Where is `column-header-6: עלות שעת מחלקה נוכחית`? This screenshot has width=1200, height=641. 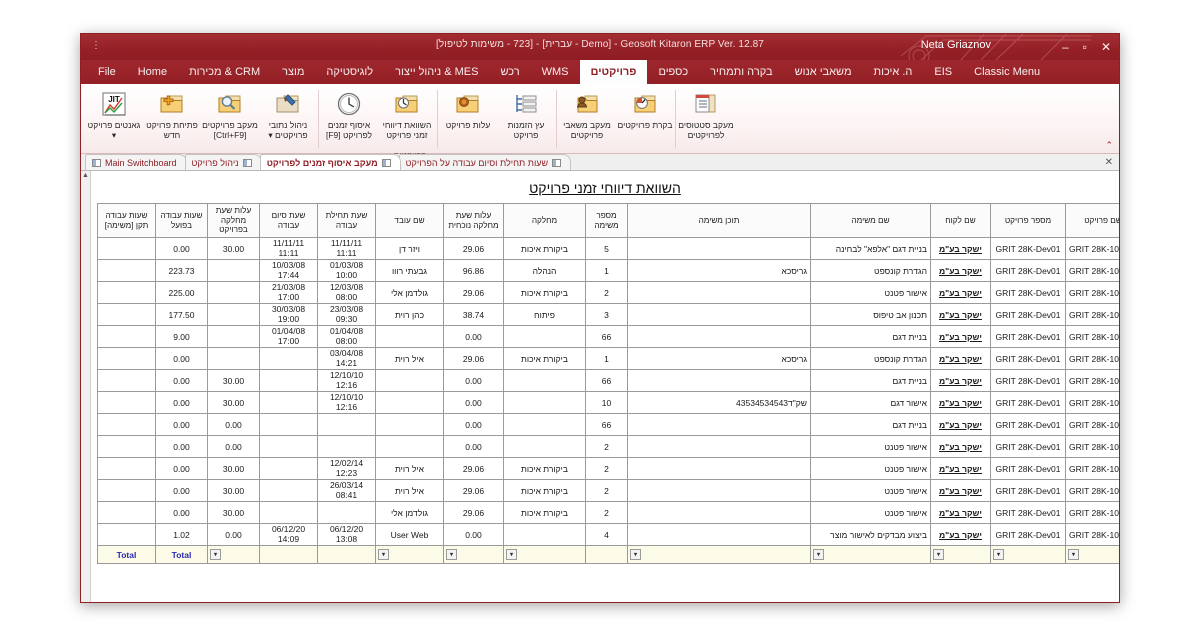 column-header-6: עלות שעת מחלקה נוכחית is located at coordinates (473, 220).